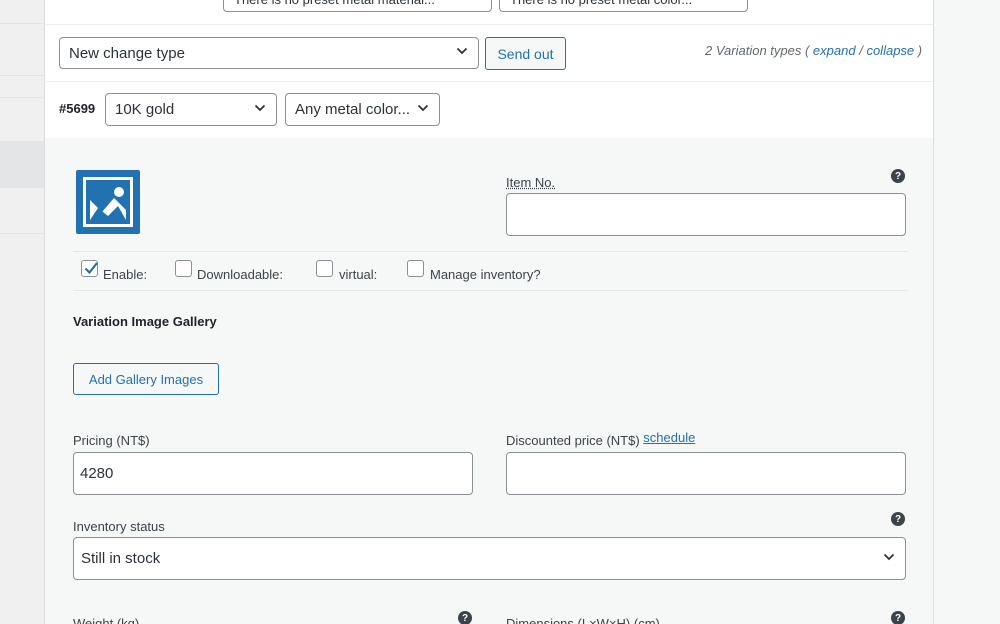  I want to click on variation-image-upload, so click(108, 202).